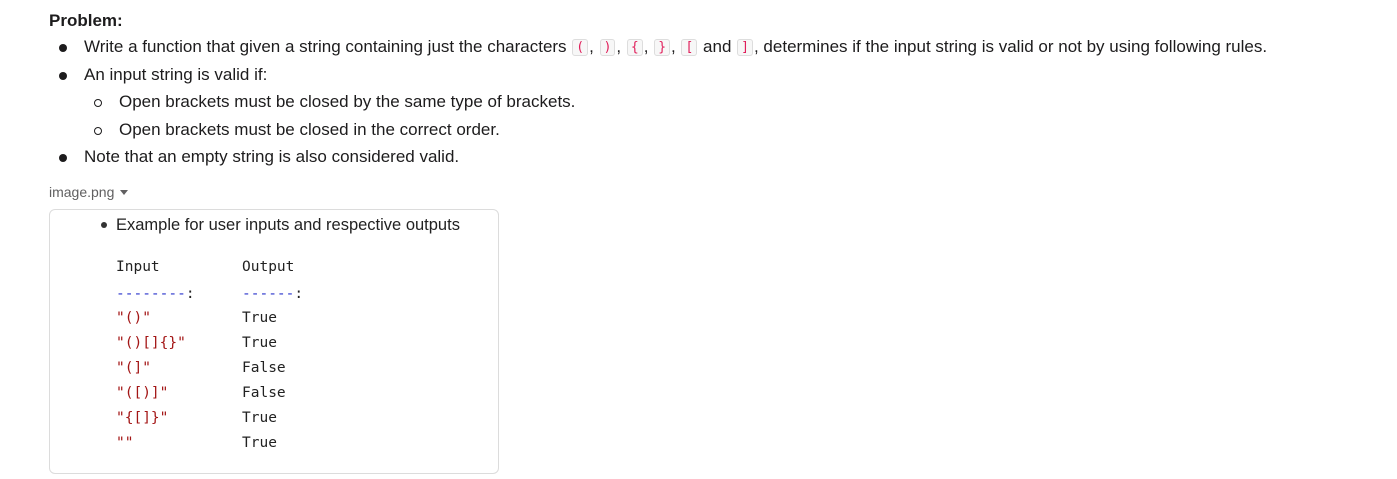 The height and width of the screenshot is (479, 1397). Describe the element at coordinates (133, 318) in the screenshot. I see `table-row-input: "()"` at that location.